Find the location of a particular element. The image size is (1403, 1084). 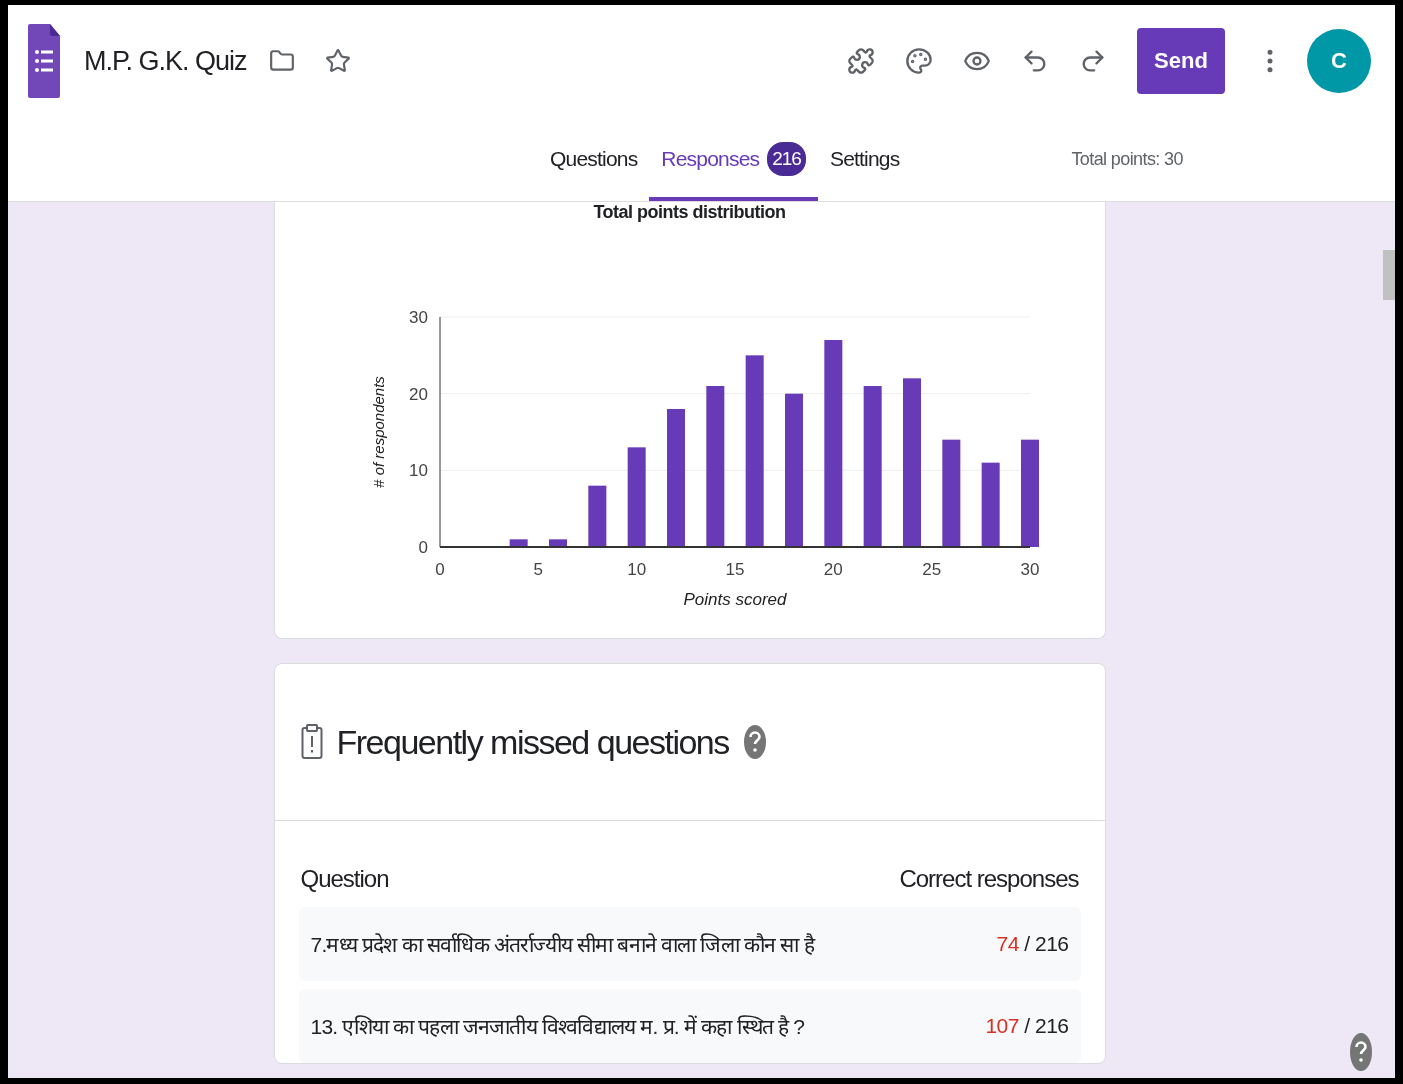

y-tick-label: 30 is located at coordinates (418, 317).